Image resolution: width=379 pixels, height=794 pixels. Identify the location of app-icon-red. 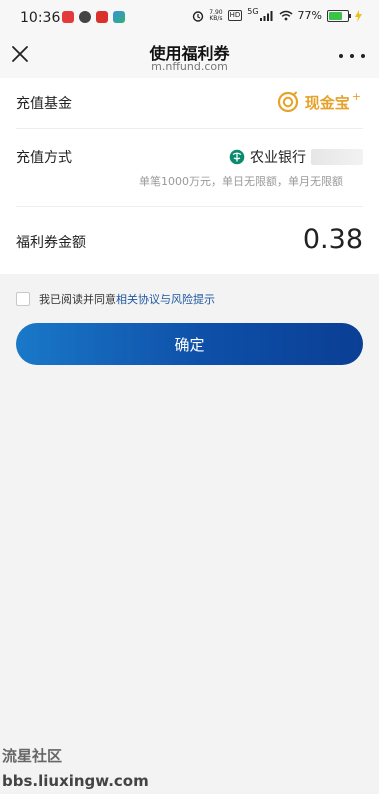
(68, 17).